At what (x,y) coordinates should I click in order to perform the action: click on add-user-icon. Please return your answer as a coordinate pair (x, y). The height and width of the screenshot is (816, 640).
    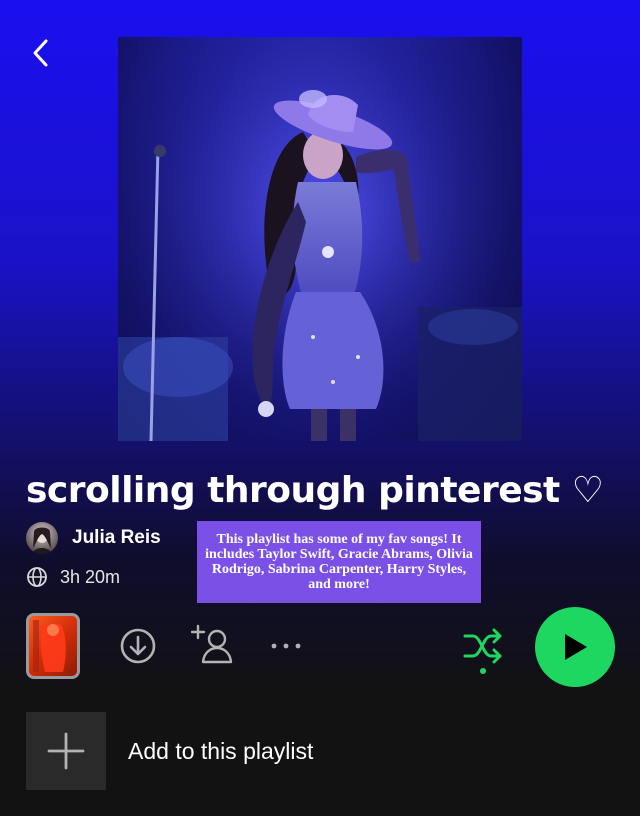
    Looking at the image, I should click on (212, 644).